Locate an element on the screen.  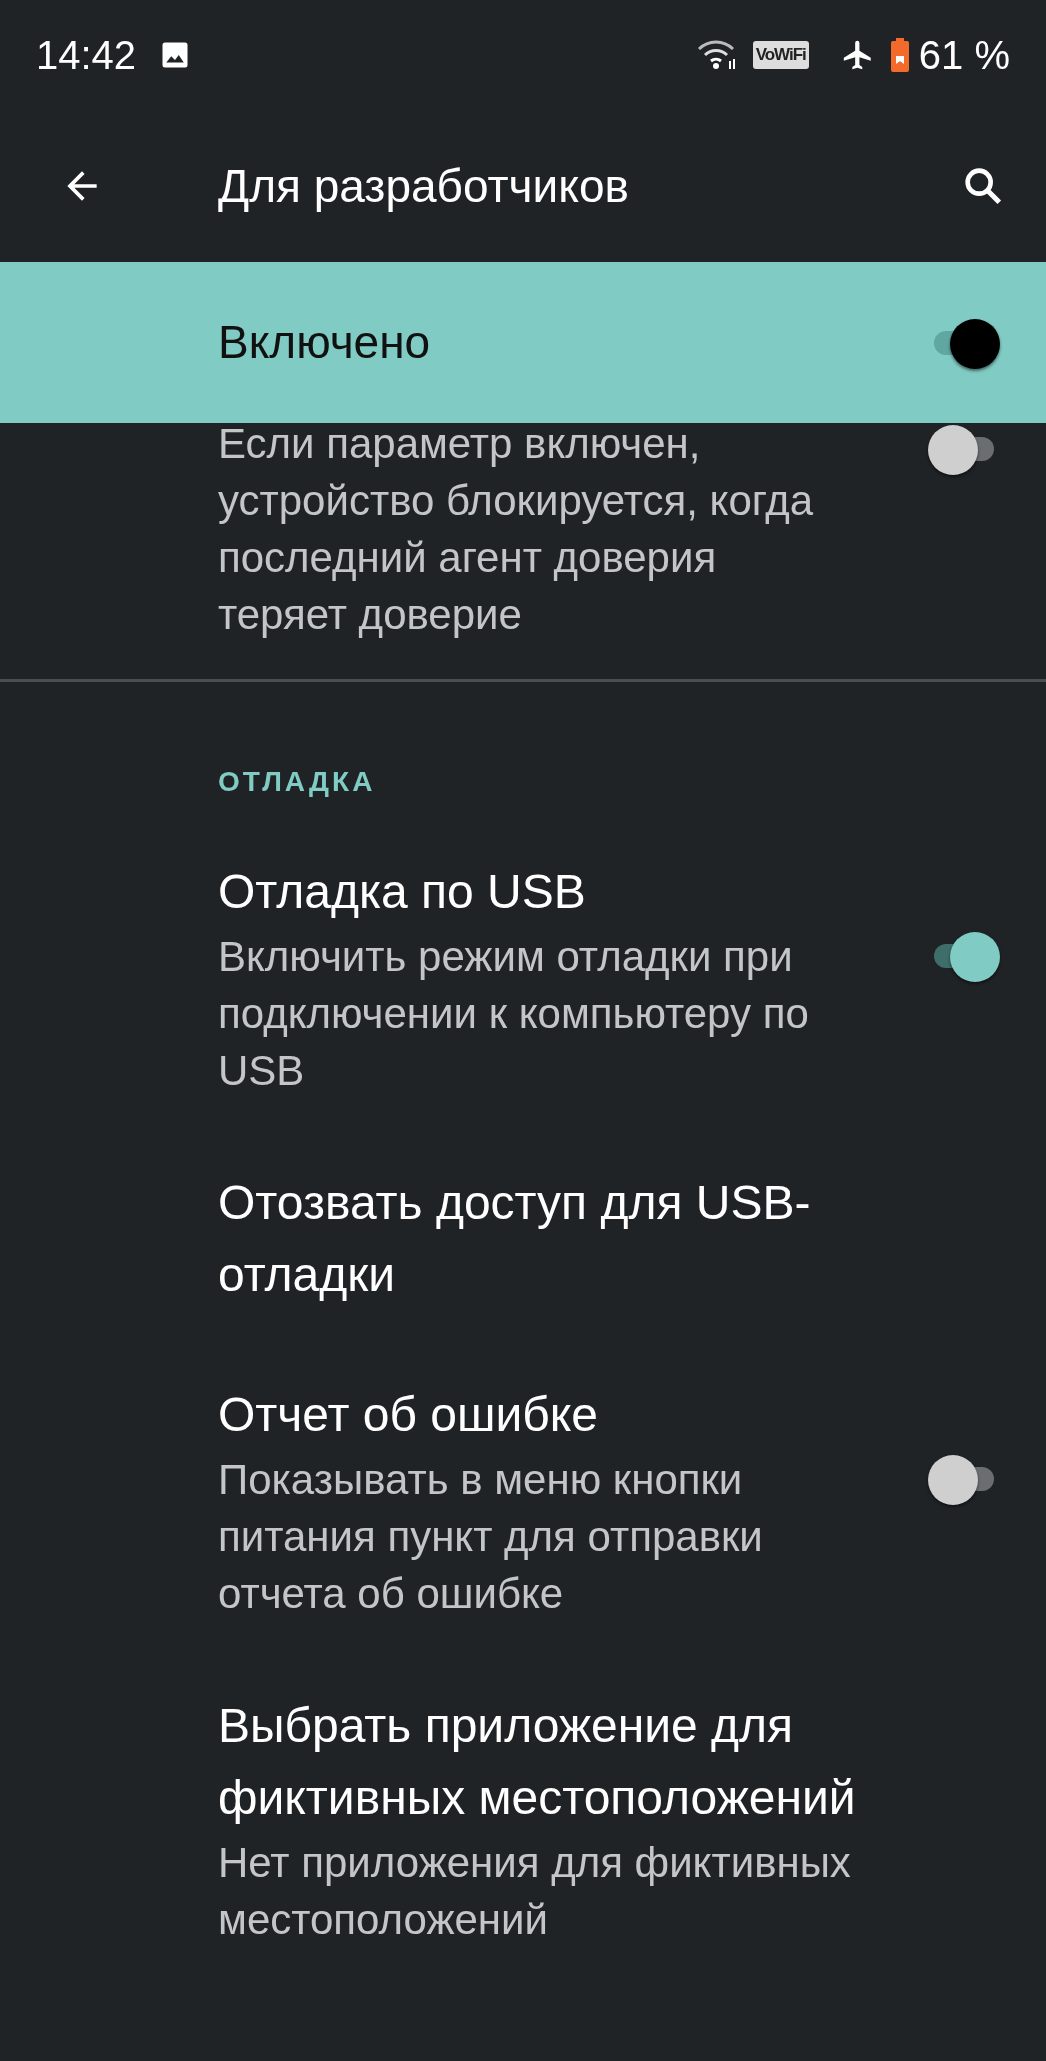
master-switch-bar: Включено is located at coordinates (523, 342).